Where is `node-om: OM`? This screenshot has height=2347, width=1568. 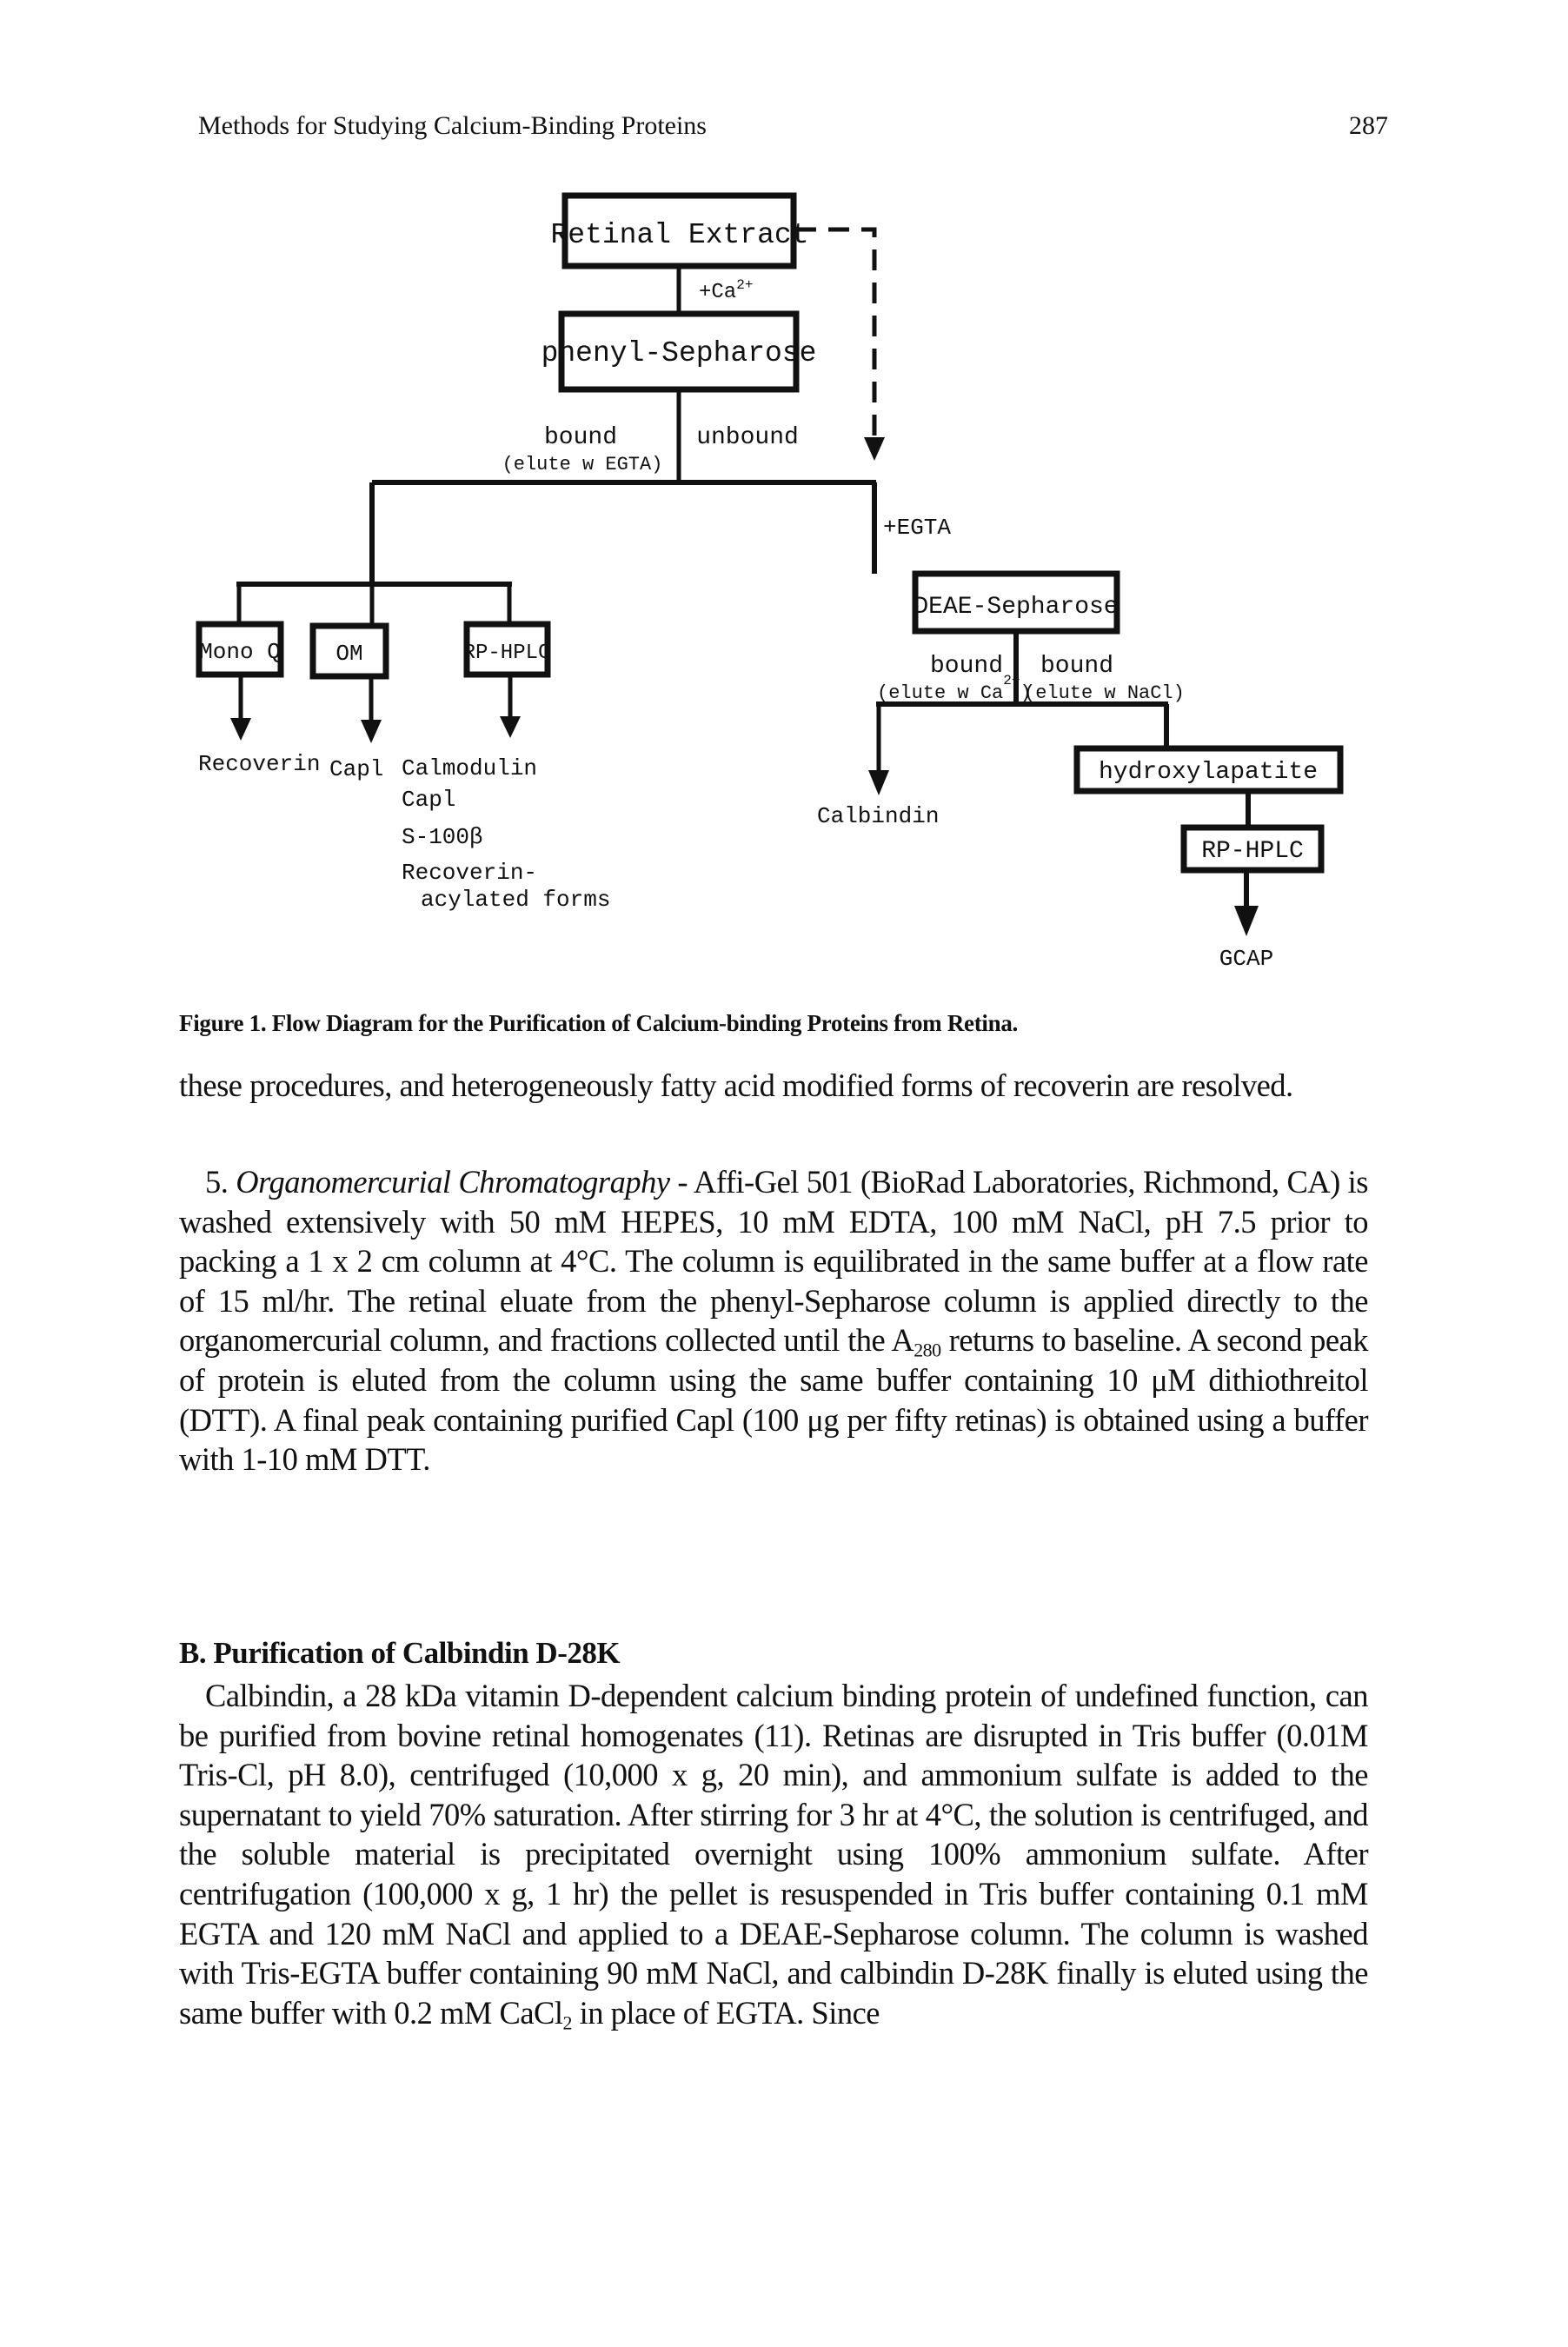 node-om: OM is located at coordinates (349, 651).